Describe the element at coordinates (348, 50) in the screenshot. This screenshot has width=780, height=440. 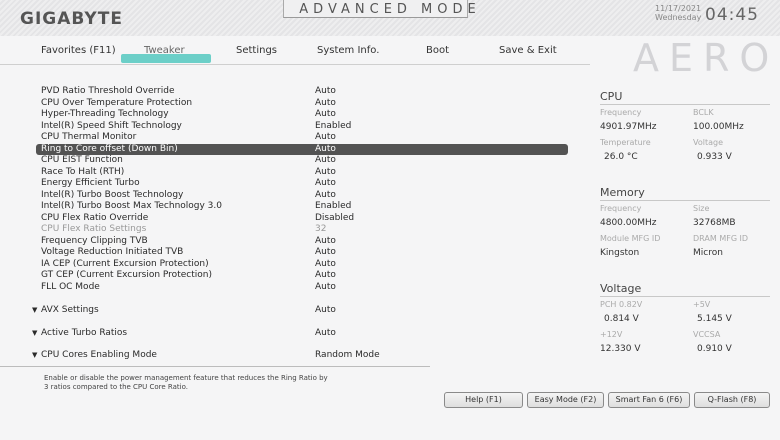
I see `tab-system-info: System Info.` at that location.